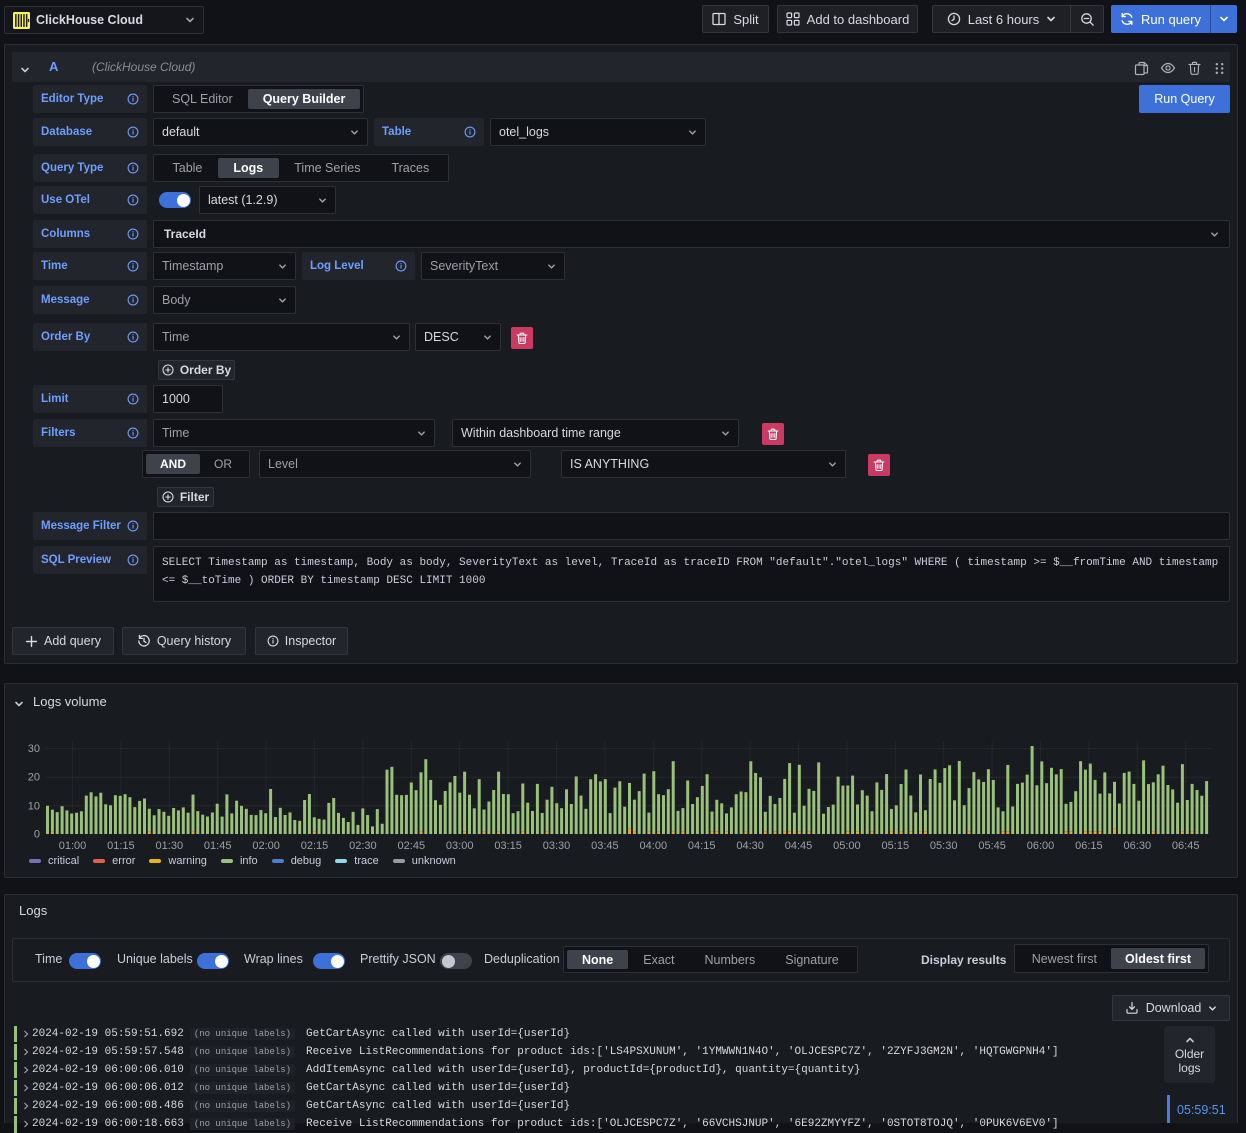 The height and width of the screenshot is (1133, 1246). I want to click on svg-text: 10, so click(34, 806).